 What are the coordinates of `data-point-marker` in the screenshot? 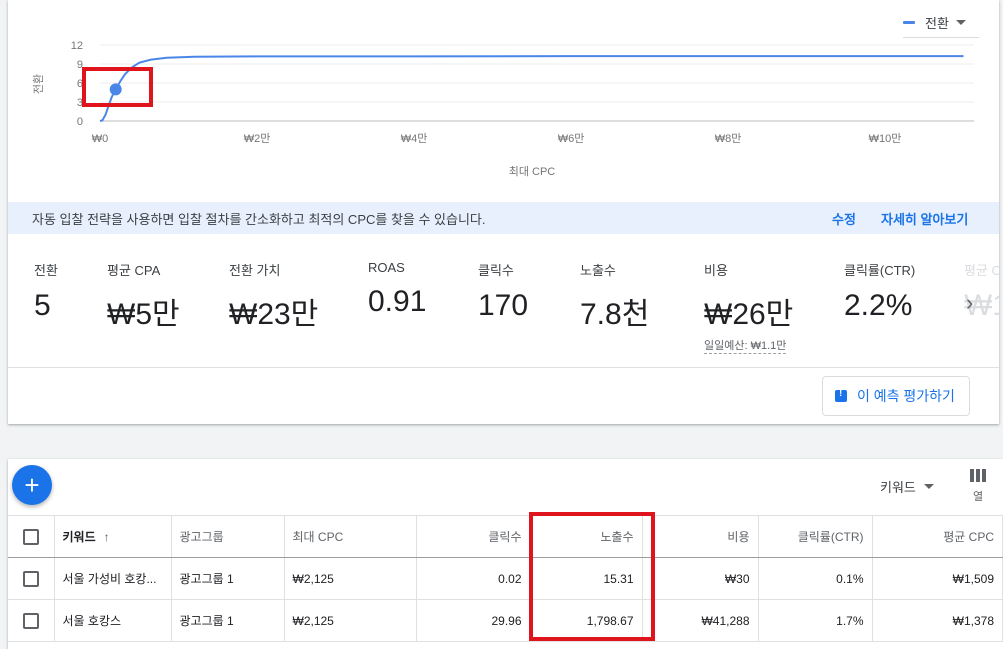 It's located at (115, 89).